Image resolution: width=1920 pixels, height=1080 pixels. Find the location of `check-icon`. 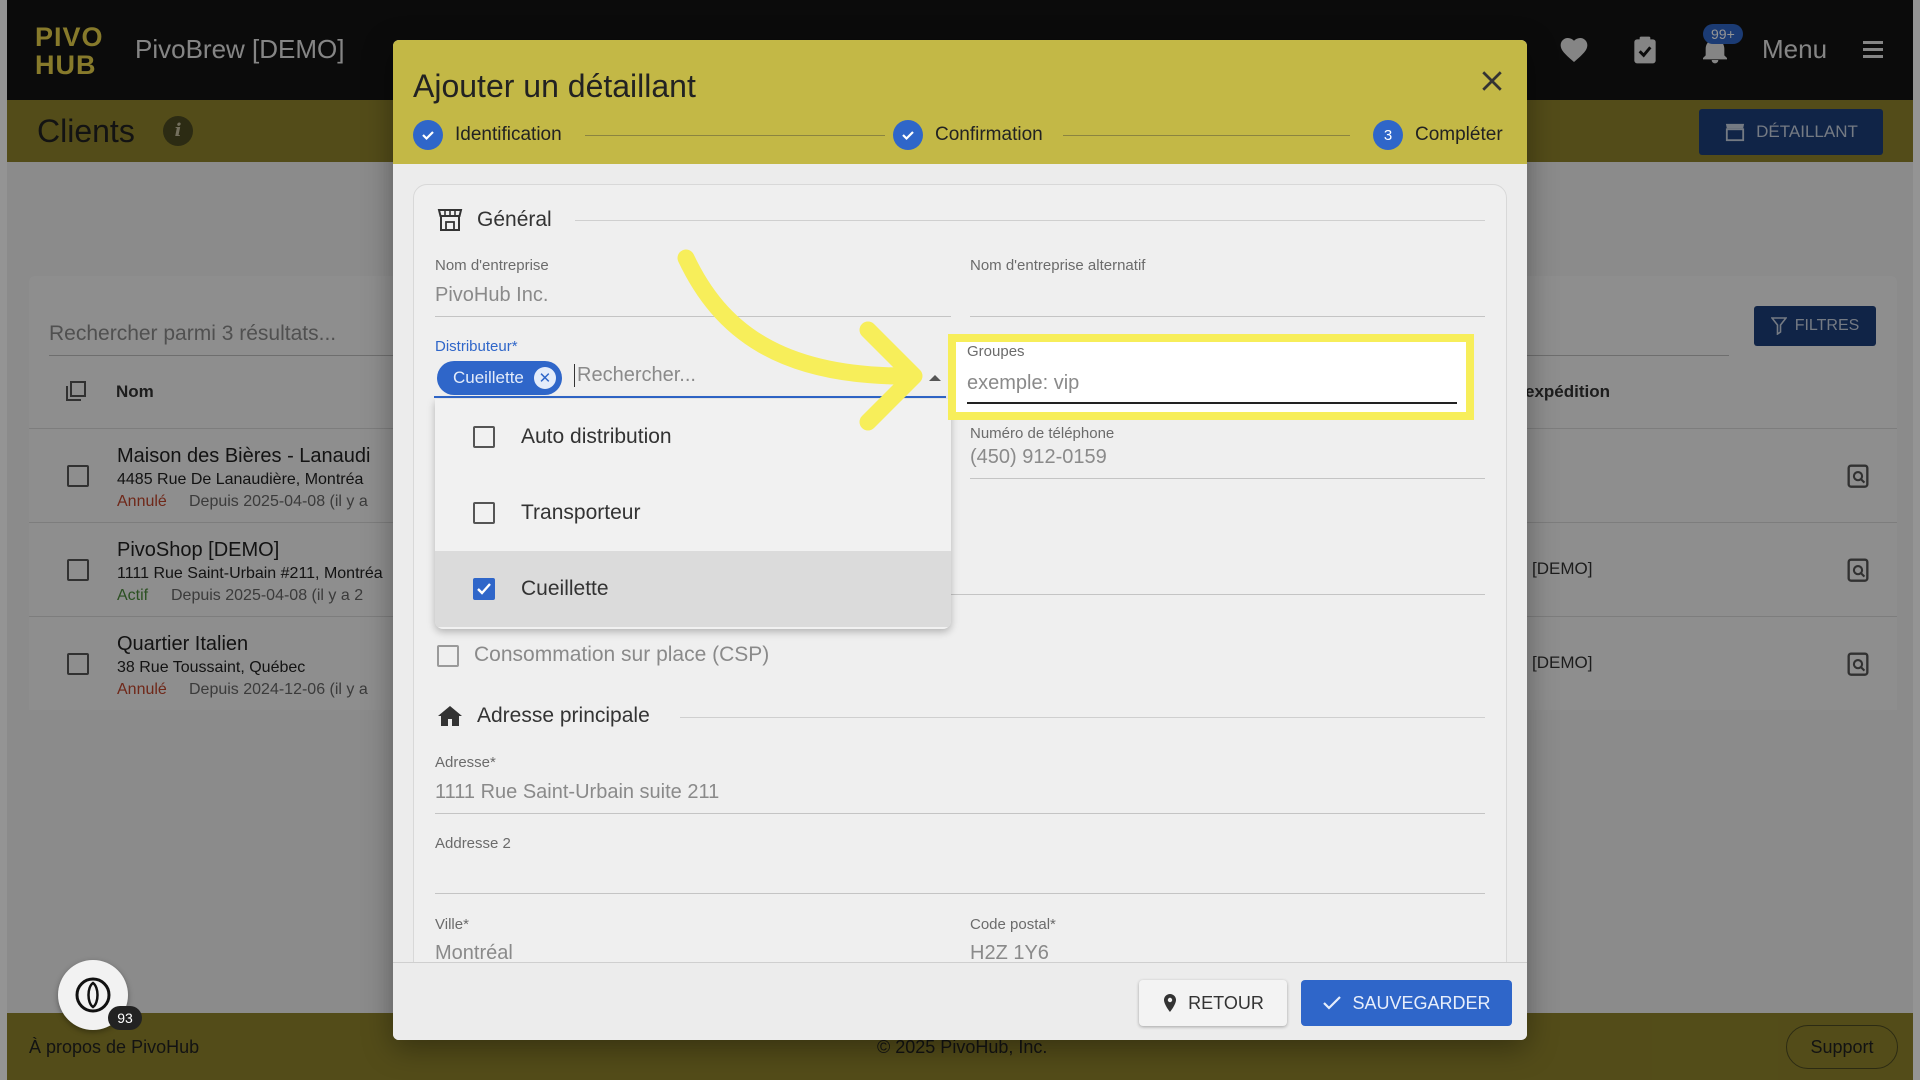

check-icon is located at coordinates (1332, 1003).